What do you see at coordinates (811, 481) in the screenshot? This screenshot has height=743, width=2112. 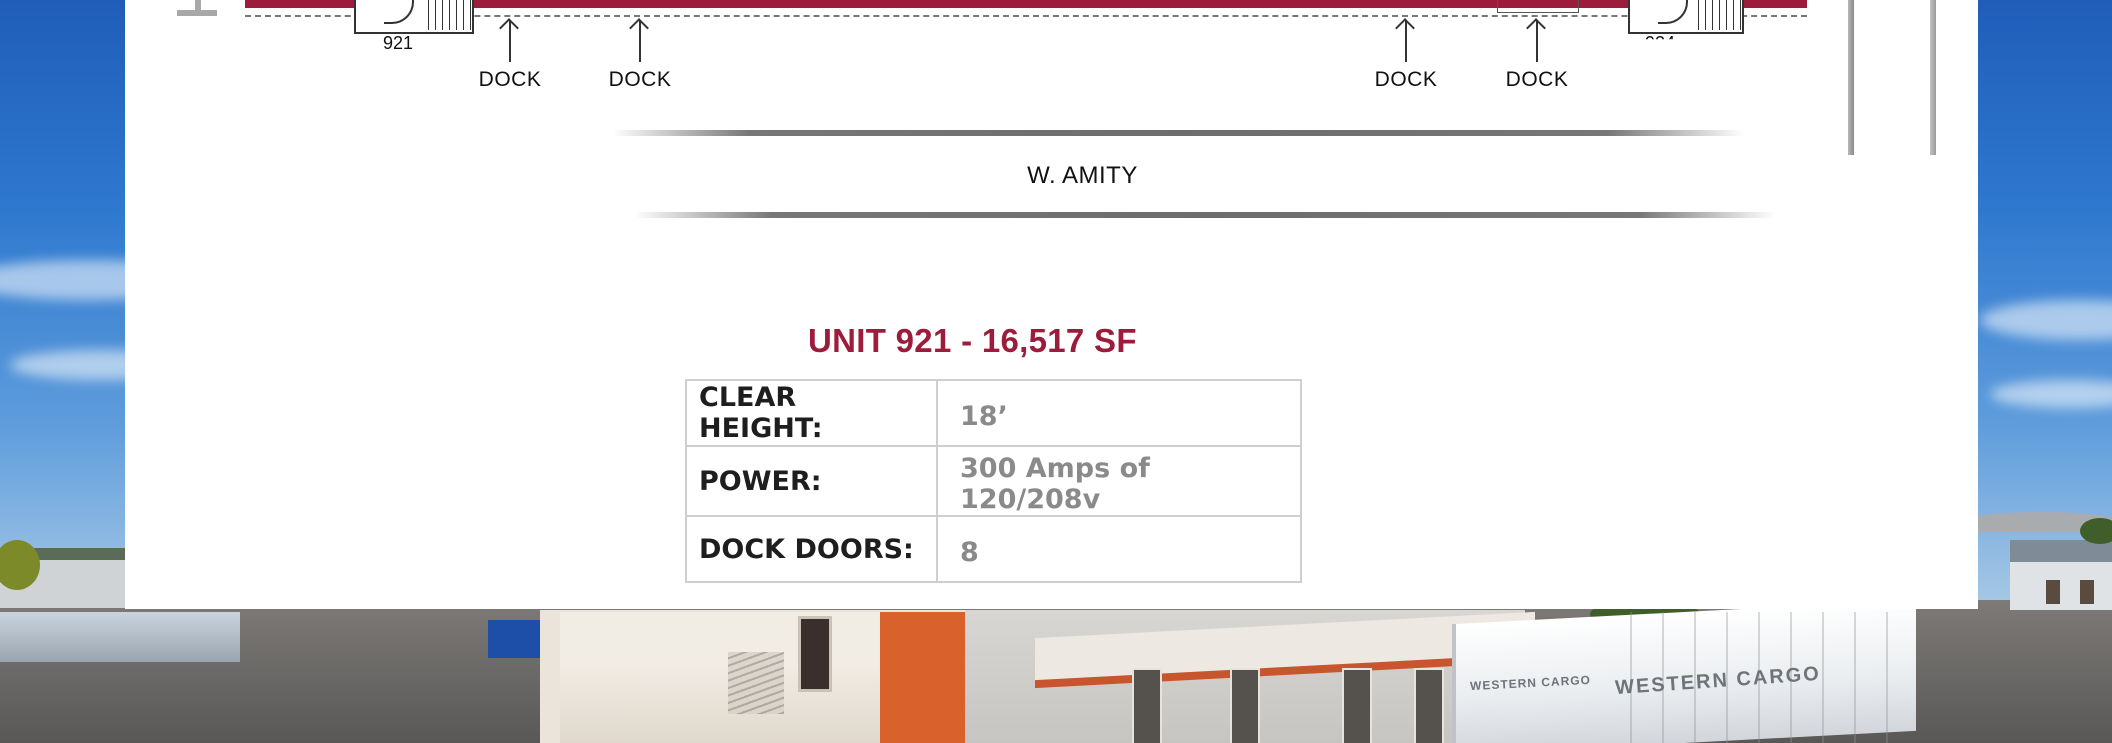 I see `spec-label: POWER:` at bounding box center [811, 481].